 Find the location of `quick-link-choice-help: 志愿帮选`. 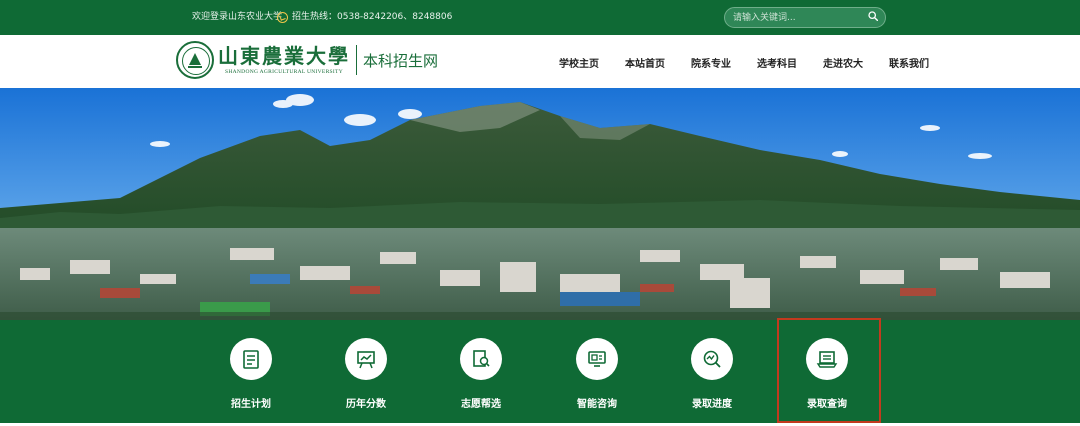

quick-link-choice-help: 志愿帮选 is located at coordinates (483, 382).